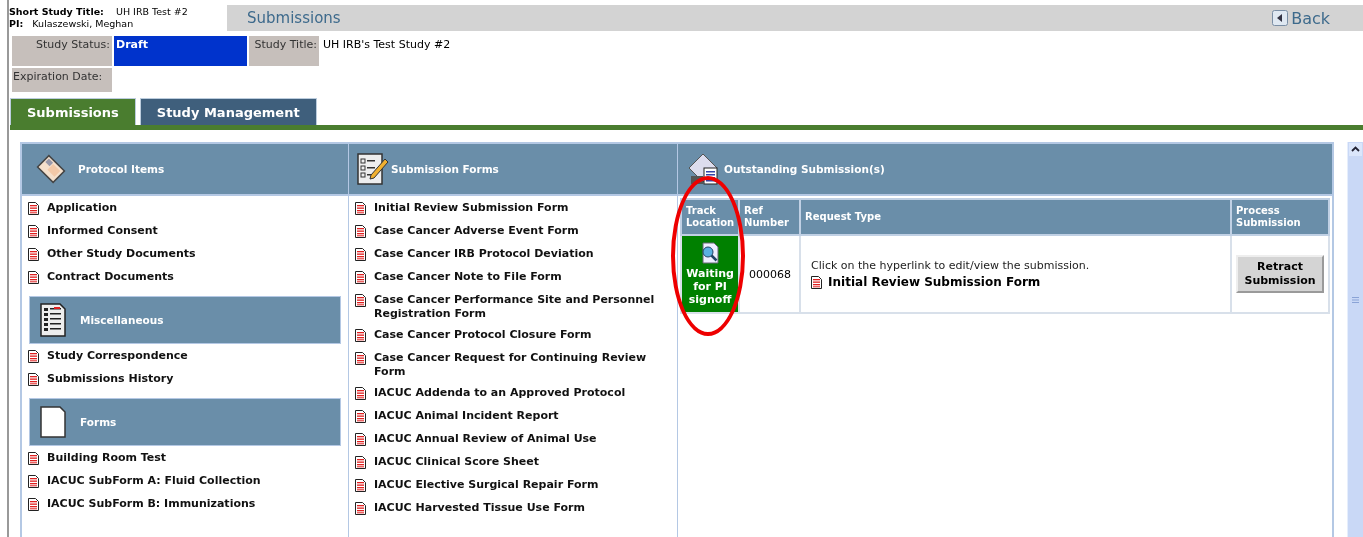  What do you see at coordinates (228, 111) in the screenshot?
I see `tab: Study Management` at bounding box center [228, 111].